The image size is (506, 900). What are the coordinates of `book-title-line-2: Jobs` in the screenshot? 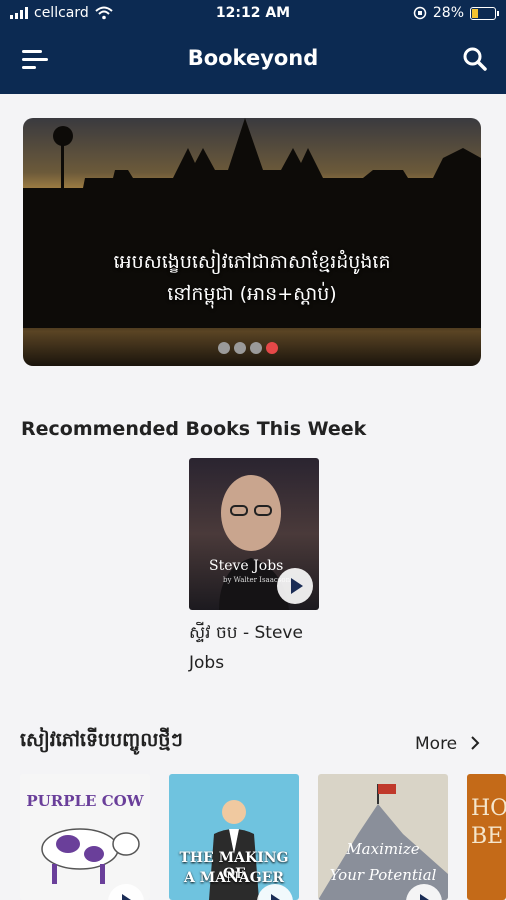 It's located at (207, 663).